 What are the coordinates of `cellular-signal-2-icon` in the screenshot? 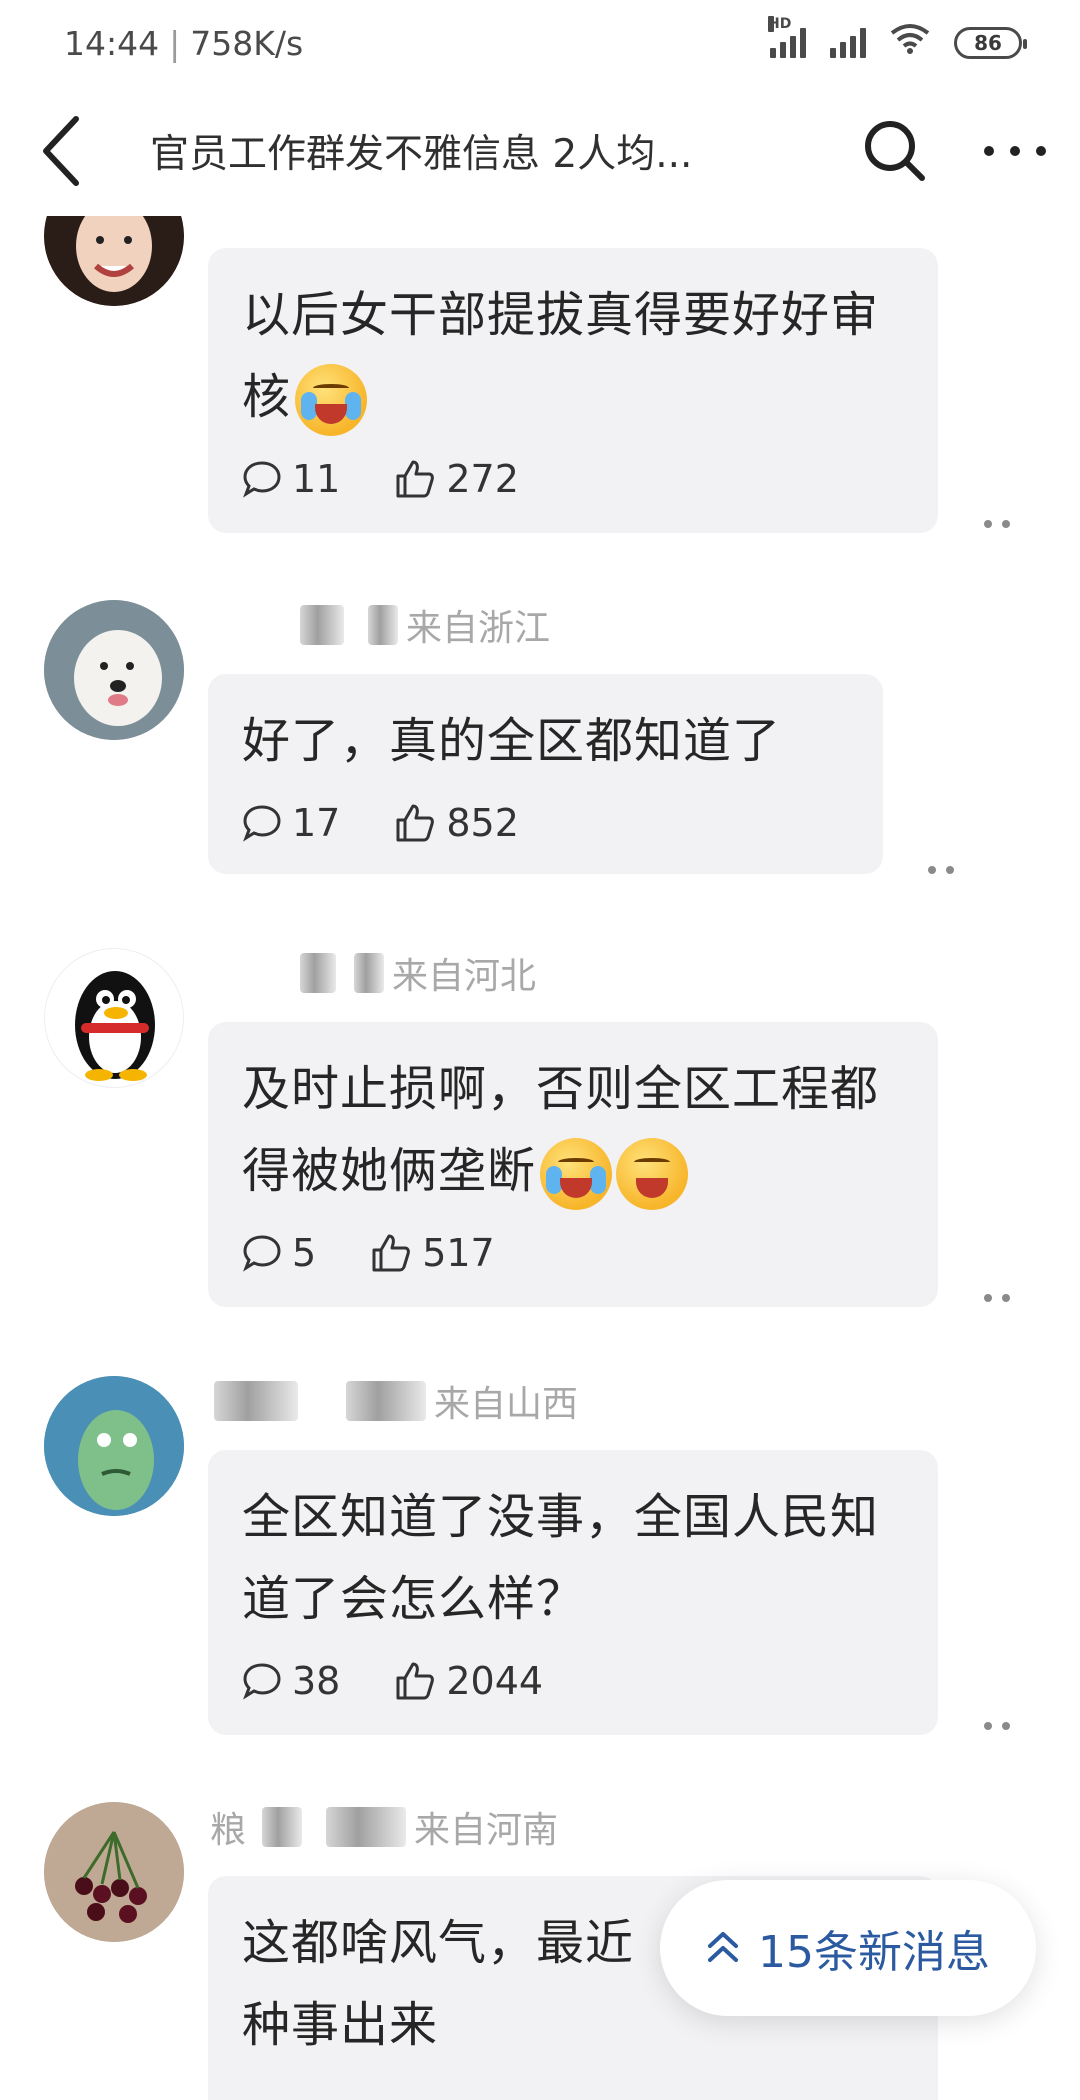 It's located at (848, 43).